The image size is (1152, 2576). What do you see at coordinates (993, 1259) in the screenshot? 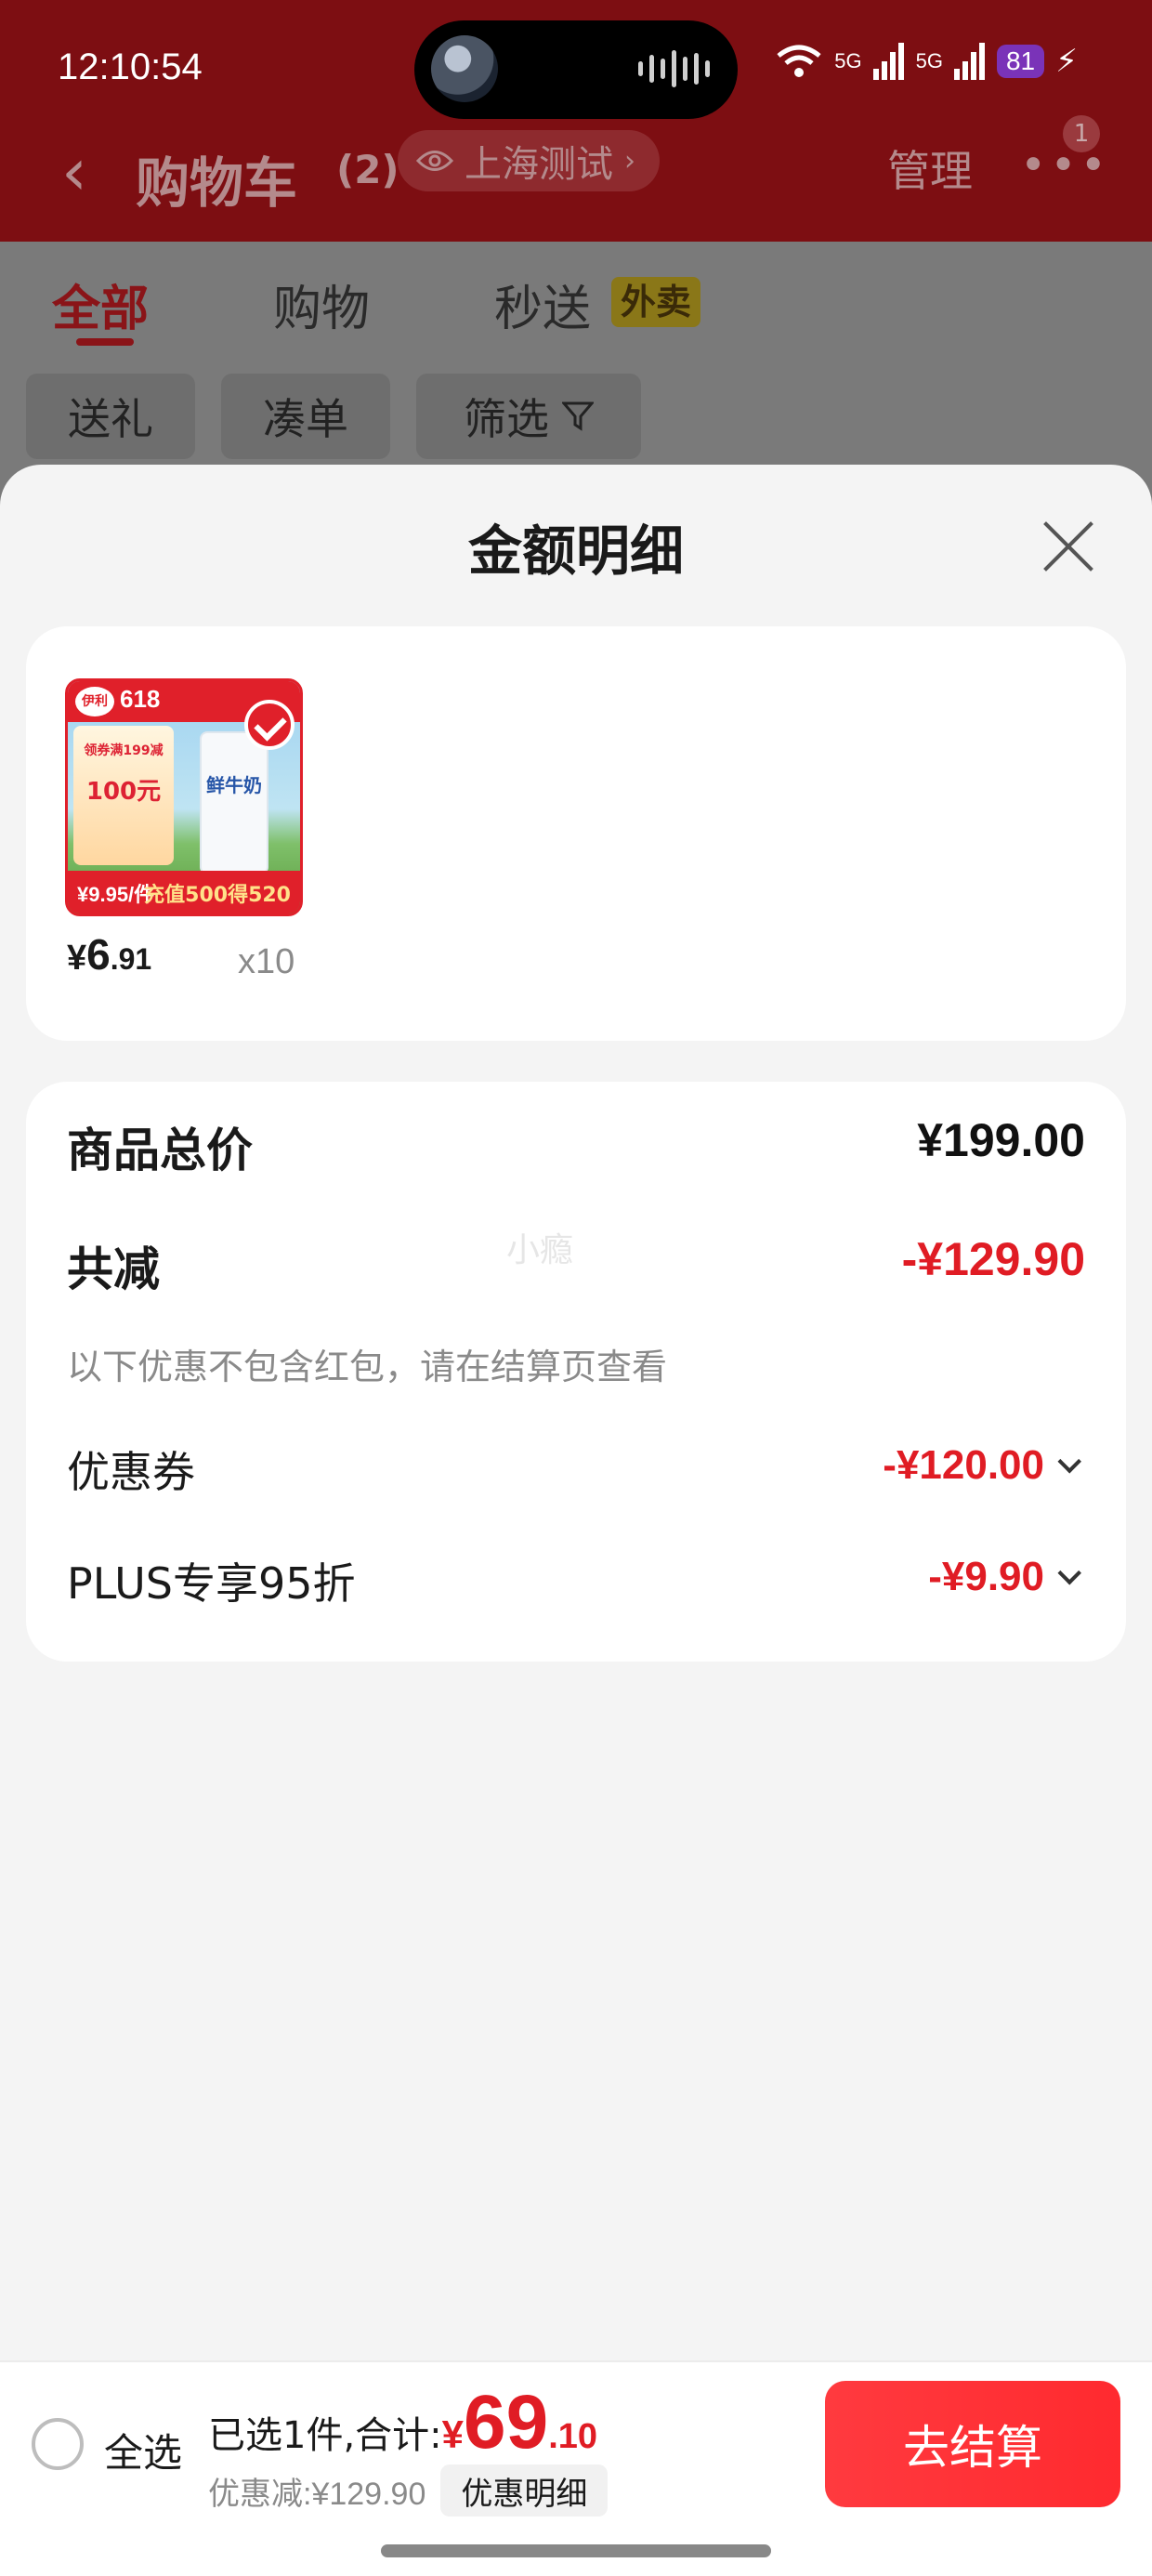
I see `total-reduce-value: -¥129.90` at bounding box center [993, 1259].